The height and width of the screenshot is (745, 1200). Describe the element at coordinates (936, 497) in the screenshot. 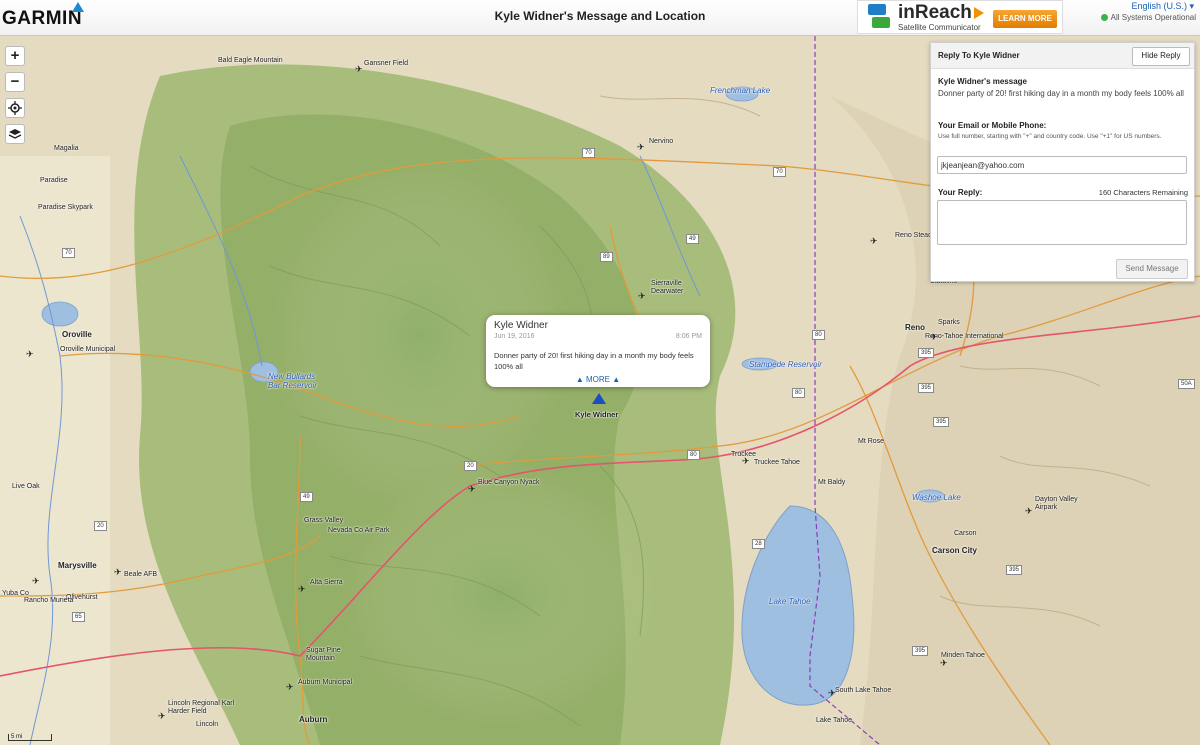

I see `water-label: Washoe Lake` at that location.